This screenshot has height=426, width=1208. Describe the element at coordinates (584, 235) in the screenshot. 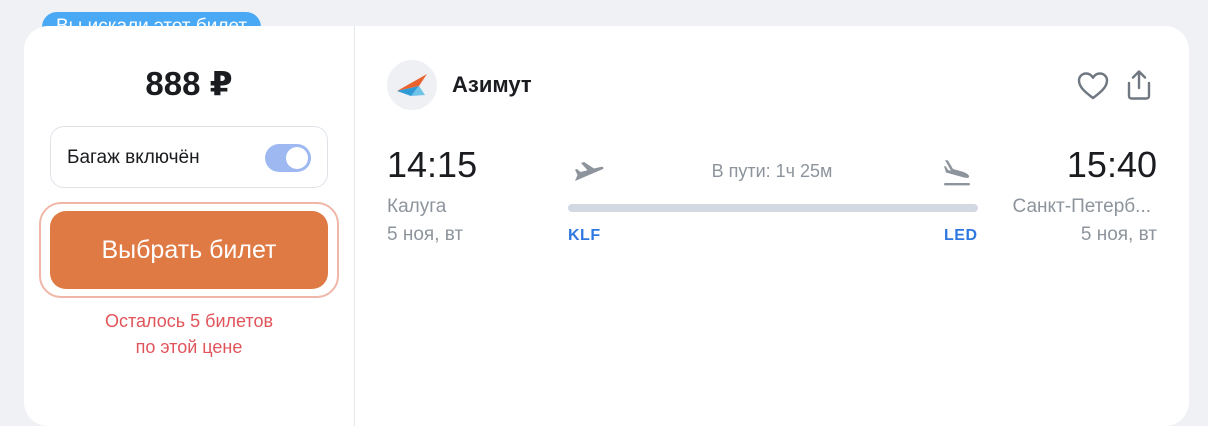

I see `departure-airport-code: KLF` at that location.